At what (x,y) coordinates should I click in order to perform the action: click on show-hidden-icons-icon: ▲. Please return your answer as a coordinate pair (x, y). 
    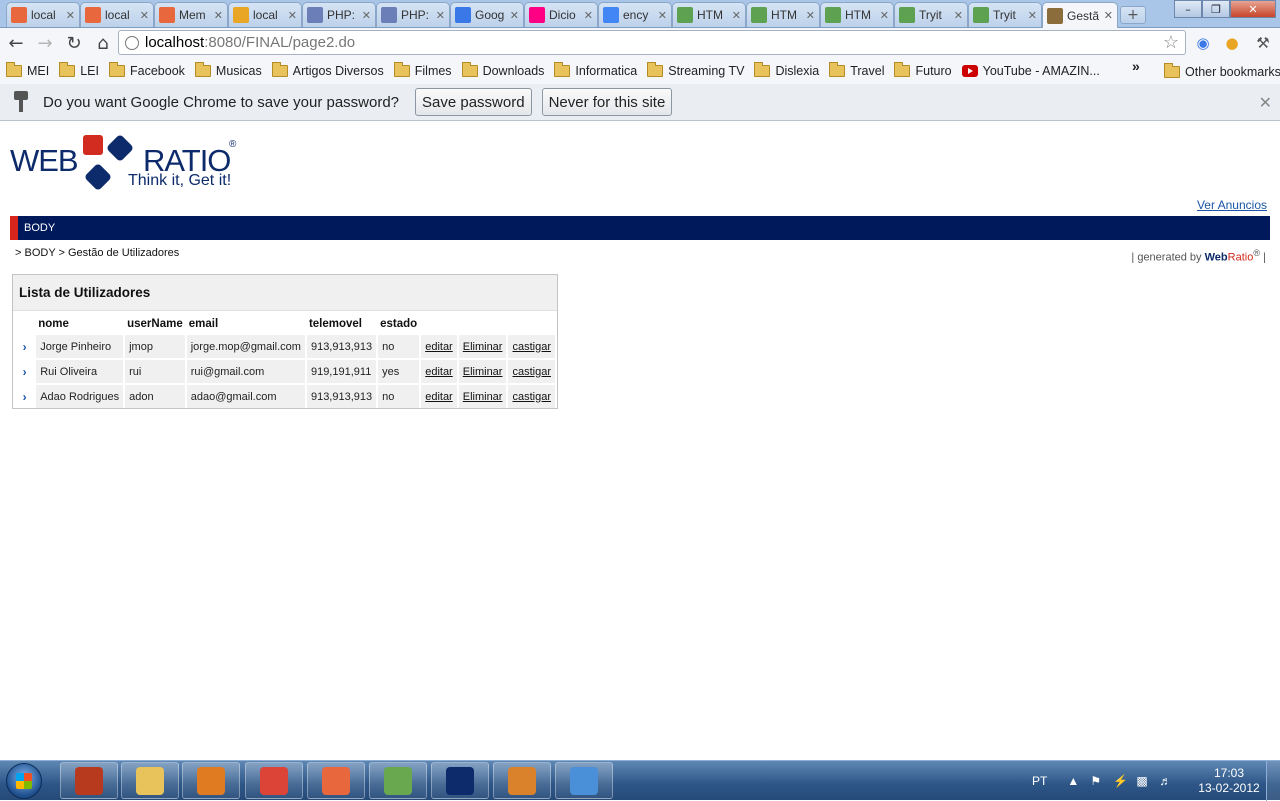
    Looking at the image, I should click on (1074, 781).